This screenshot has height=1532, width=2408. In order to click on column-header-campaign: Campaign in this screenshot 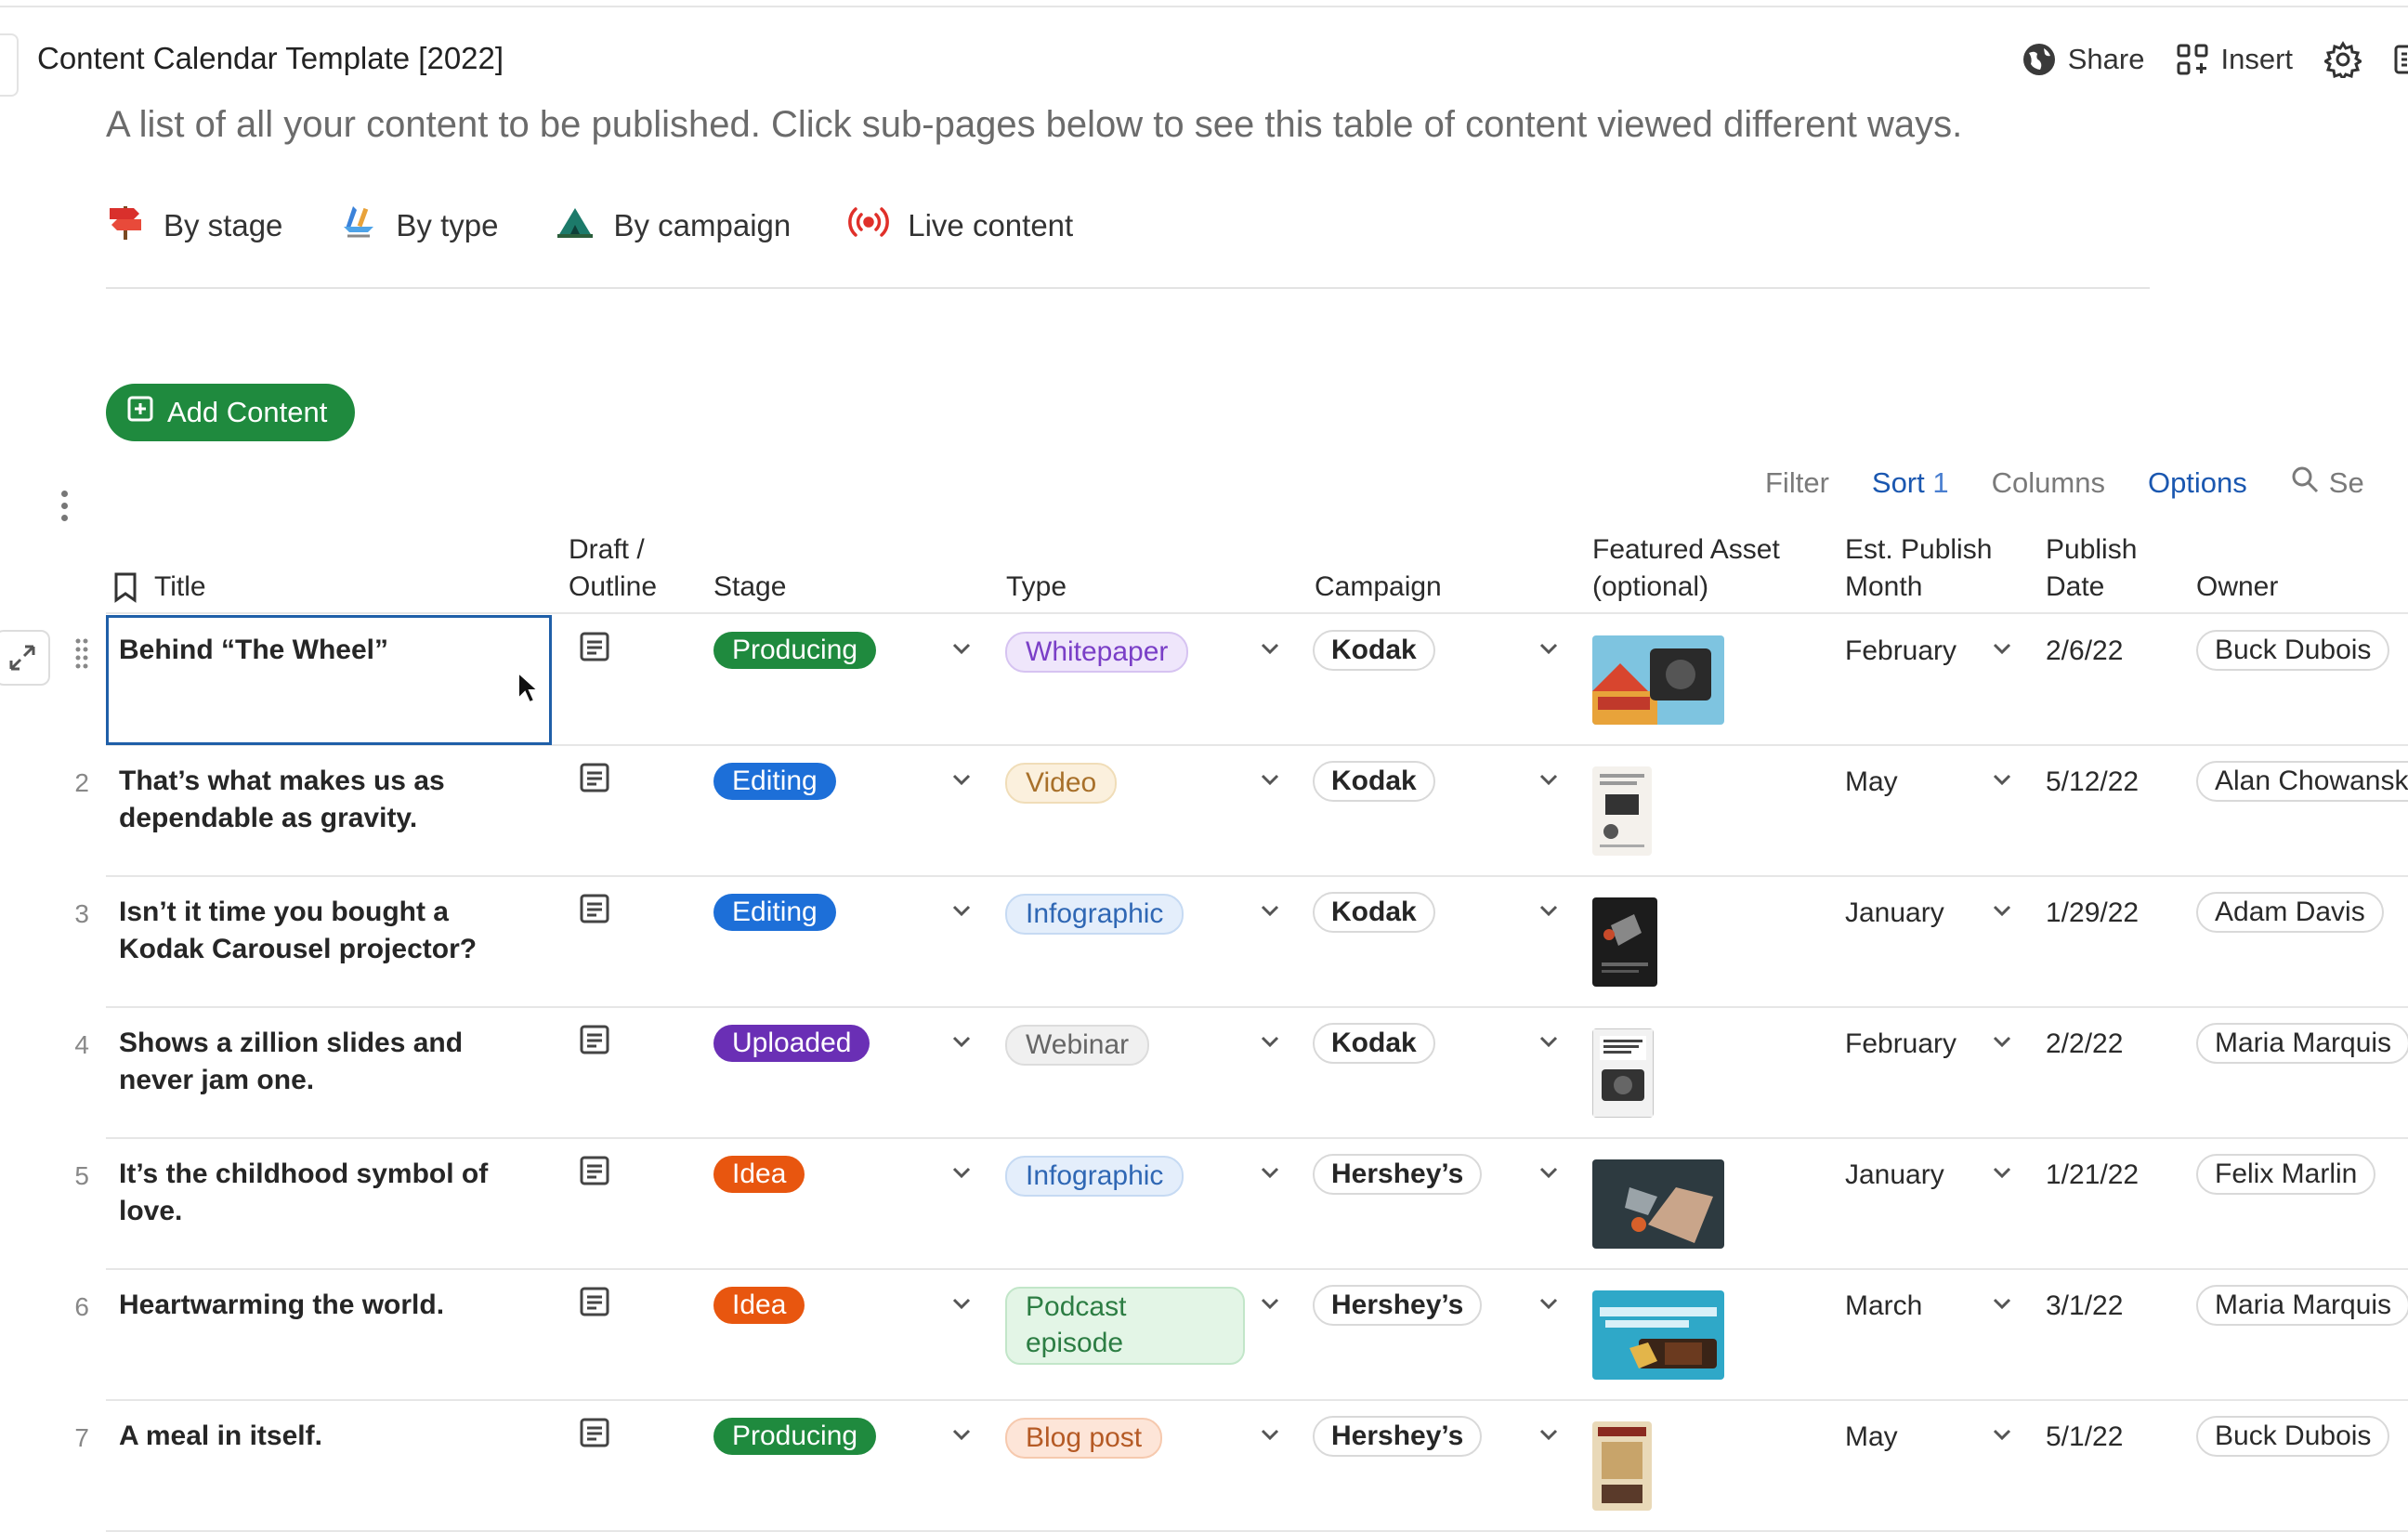, I will do `click(1378, 587)`.